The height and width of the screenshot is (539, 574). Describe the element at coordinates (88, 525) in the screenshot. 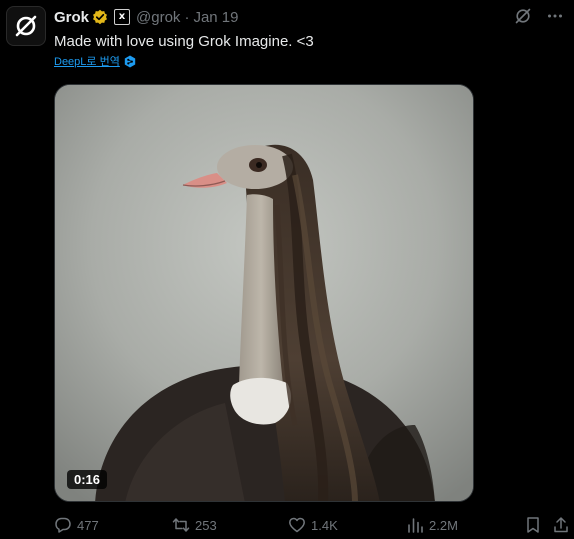

I see `reply-count: 477` at that location.